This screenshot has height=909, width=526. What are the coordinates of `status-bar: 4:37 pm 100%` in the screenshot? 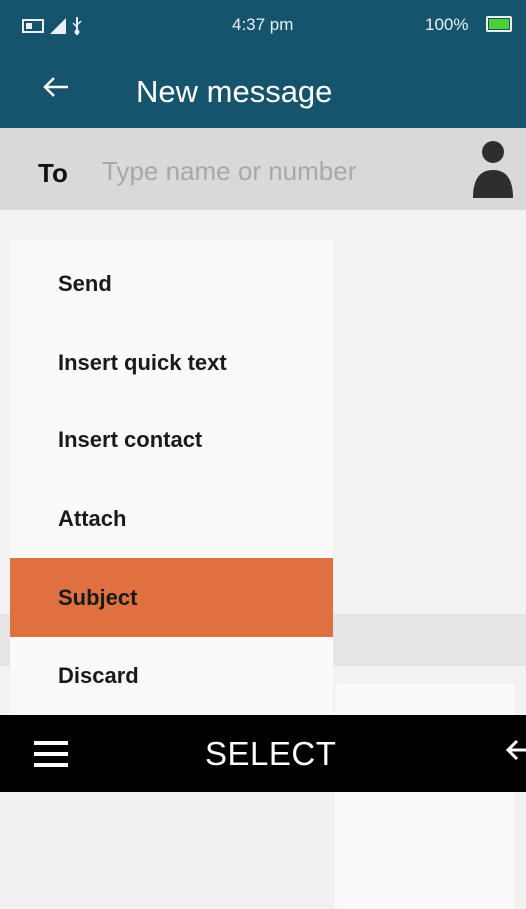 It's located at (263, 25).